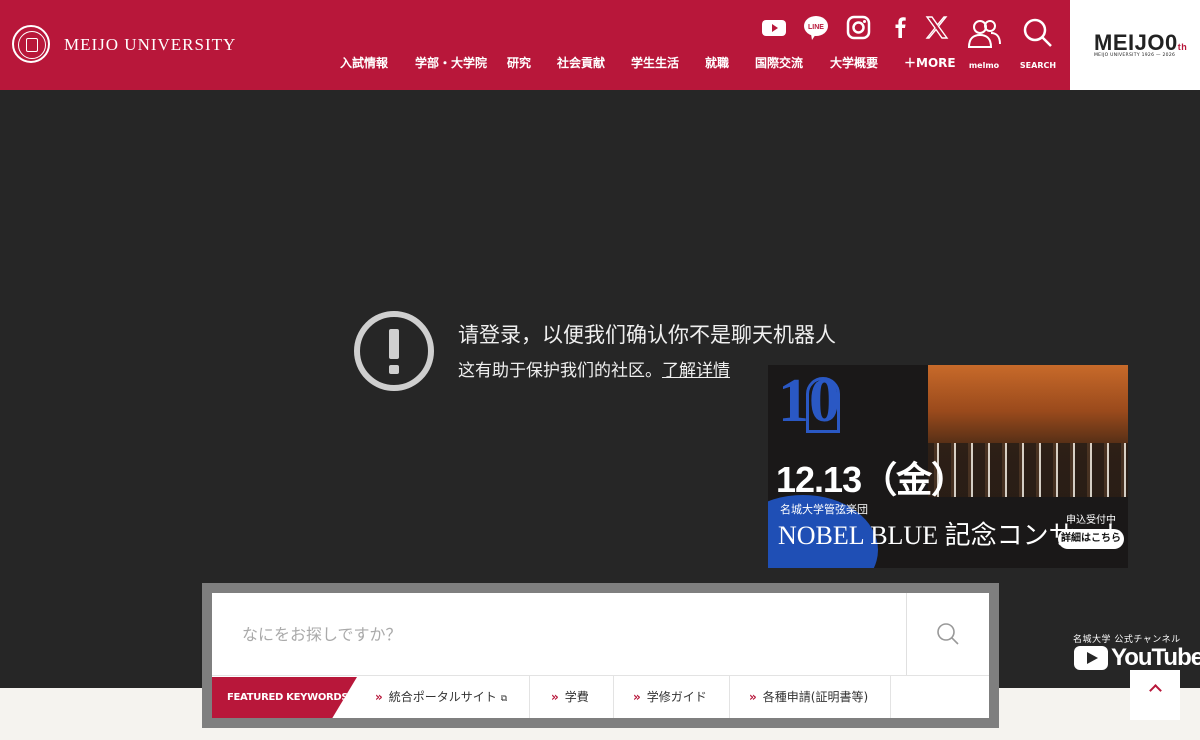 This screenshot has height=740, width=1200. What do you see at coordinates (810, 697) in the screenshot?
I see `keyword-applications: » 各種申請(証明書等)` at bounding box center [810, 697].